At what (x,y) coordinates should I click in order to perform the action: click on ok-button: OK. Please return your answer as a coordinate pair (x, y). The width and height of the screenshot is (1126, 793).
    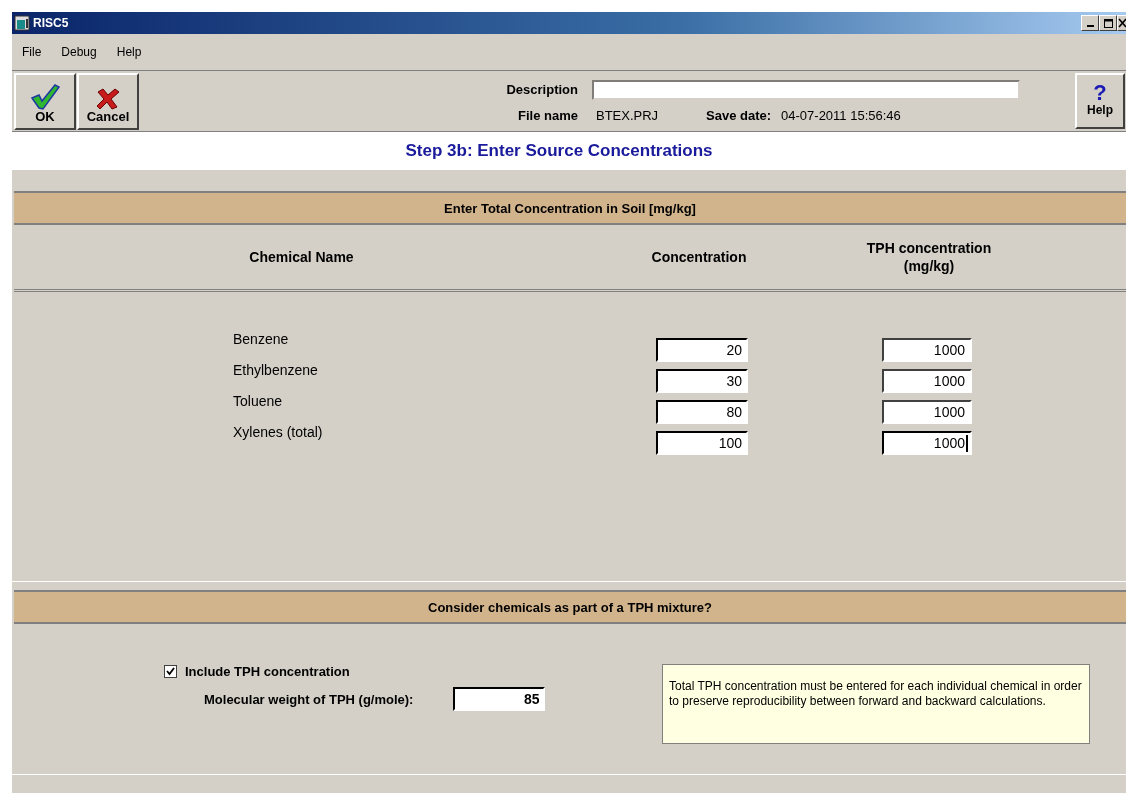
    Looking at the image, I should click on (45, 101).